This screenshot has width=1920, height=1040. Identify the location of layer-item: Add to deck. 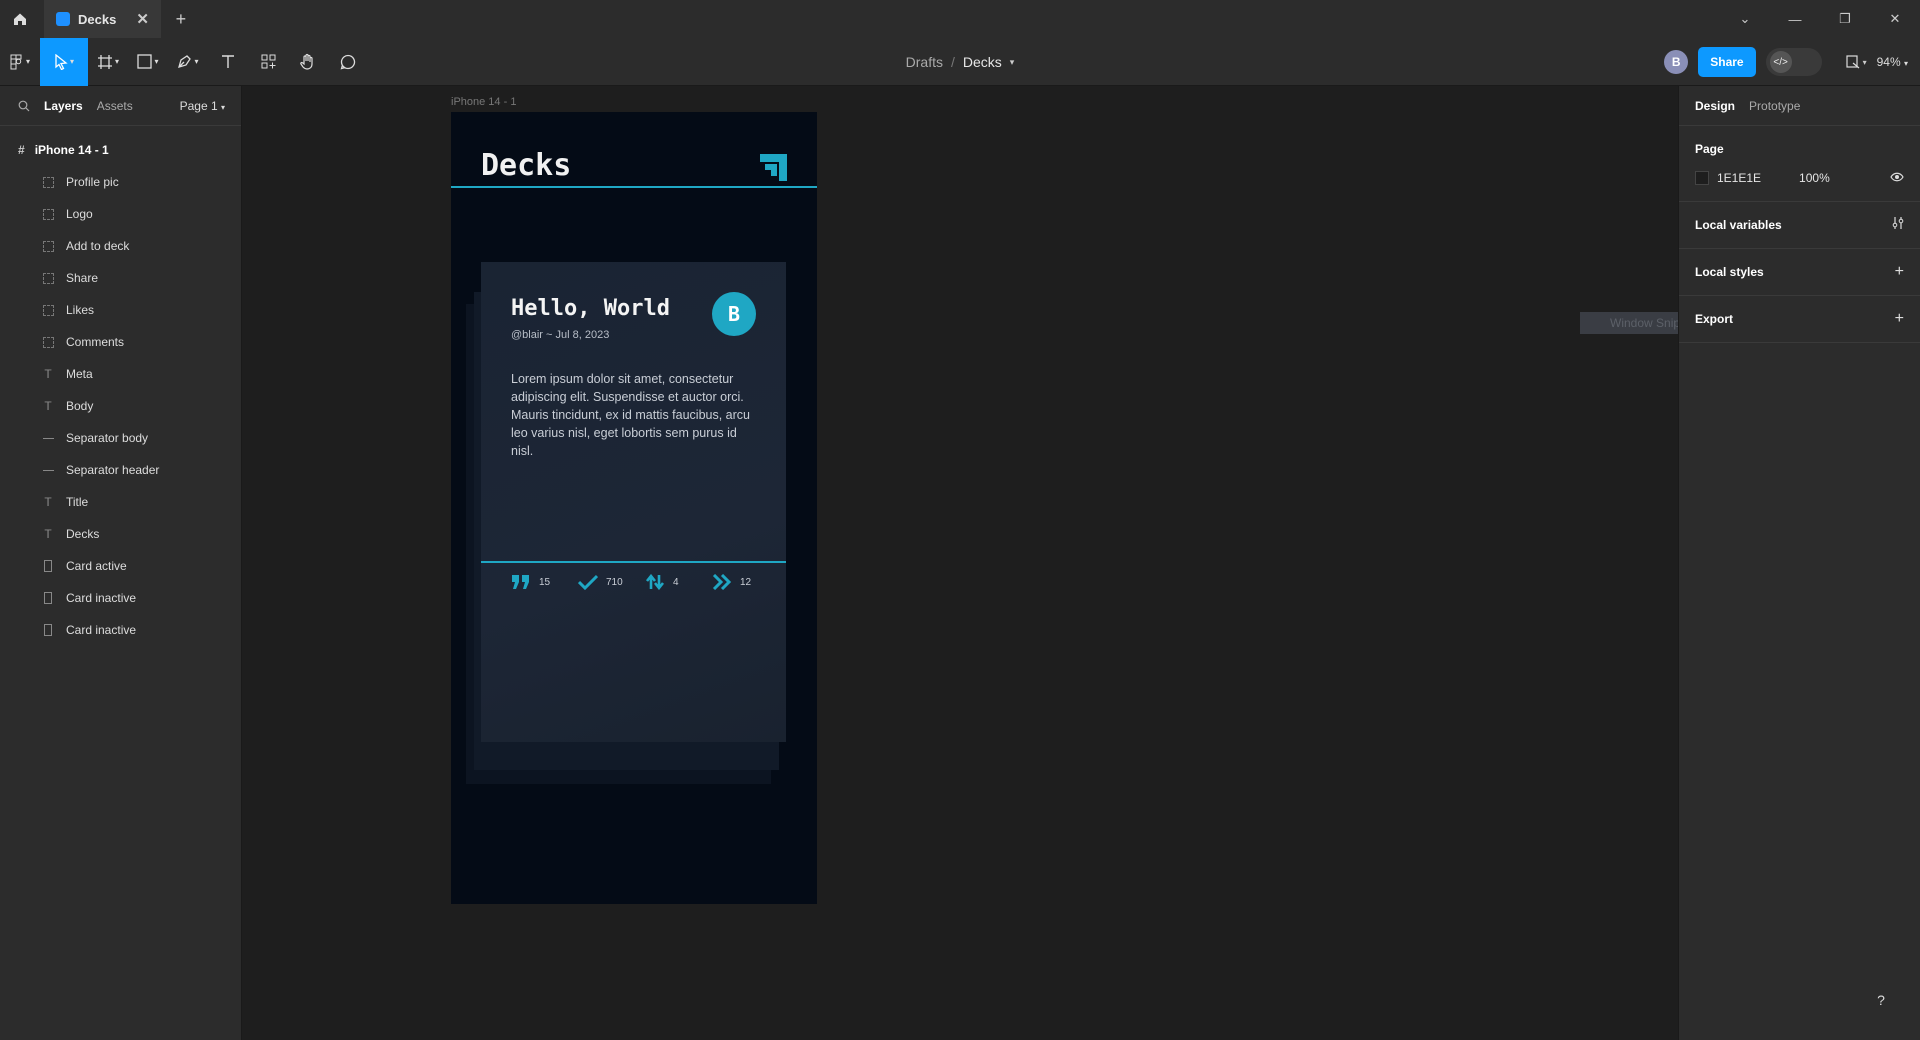
(120, 246).